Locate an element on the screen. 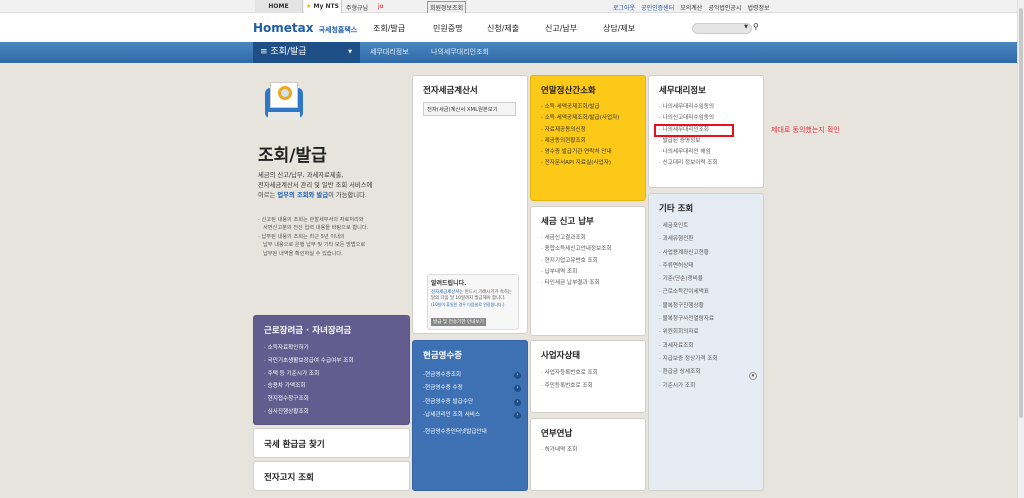 Image resolution: width=1024 pixels, height=498 pixels. list-item: 국민기초생활보장급여 수급여부 조회 is located at coordinates (331, 361).